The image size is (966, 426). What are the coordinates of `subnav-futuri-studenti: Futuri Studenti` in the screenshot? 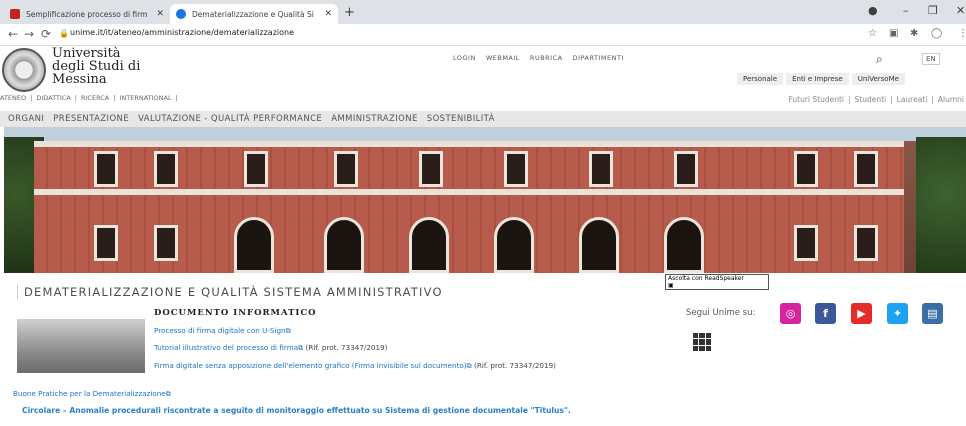 It's located at (816, 99).